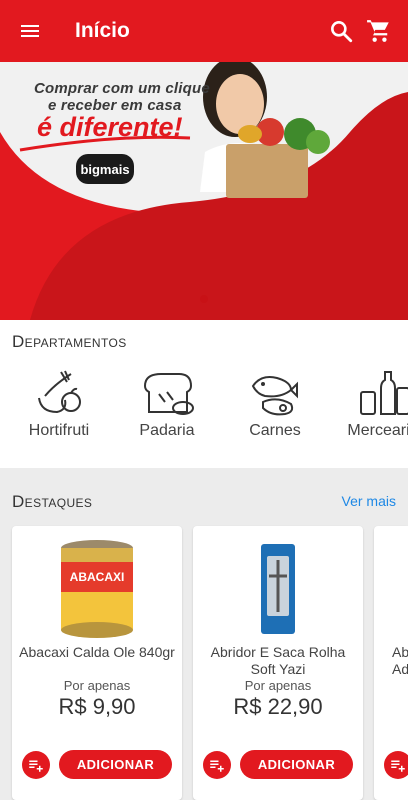 The image size is (408, 800). Describe the element at coordinates (122, 88) in the screenshot. I see `banner-headline-1: Comprar com um clique` at that location.